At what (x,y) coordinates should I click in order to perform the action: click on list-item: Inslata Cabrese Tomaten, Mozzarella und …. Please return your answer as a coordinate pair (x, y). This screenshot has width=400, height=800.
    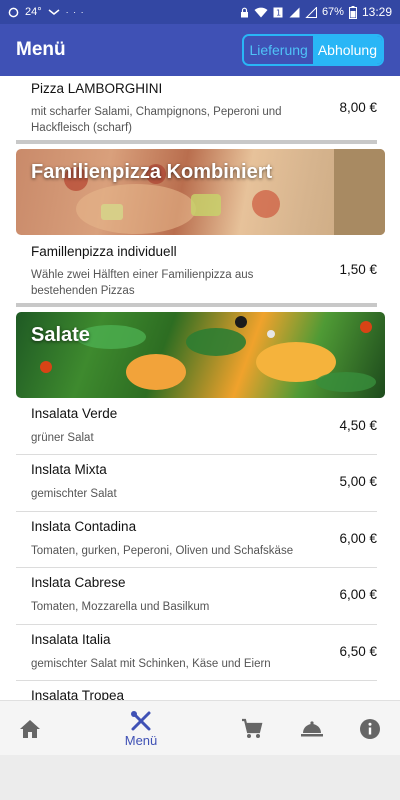
    Looking at the image, I should click on (196, 596).